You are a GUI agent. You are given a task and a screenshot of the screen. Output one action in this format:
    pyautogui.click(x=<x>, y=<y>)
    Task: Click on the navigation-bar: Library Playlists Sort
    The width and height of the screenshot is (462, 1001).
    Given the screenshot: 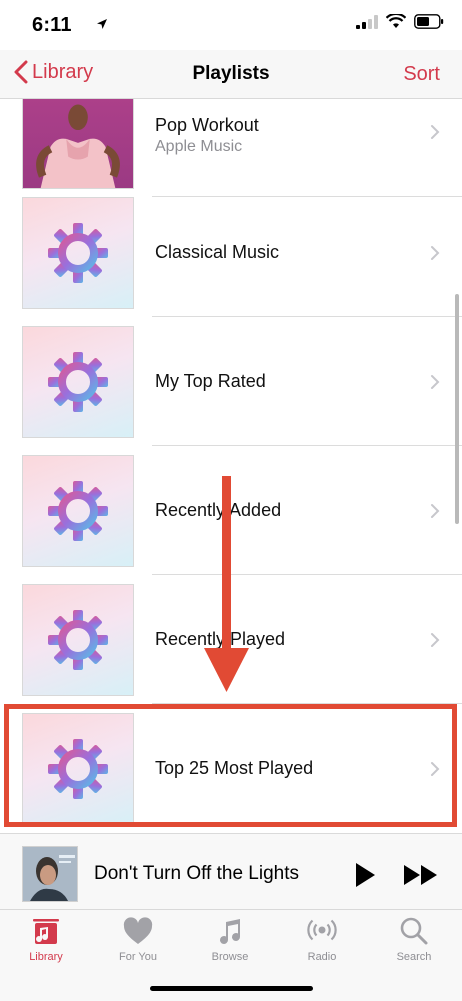 What is the action you would take?
    pyautogui.click(x=231, y=74)
    